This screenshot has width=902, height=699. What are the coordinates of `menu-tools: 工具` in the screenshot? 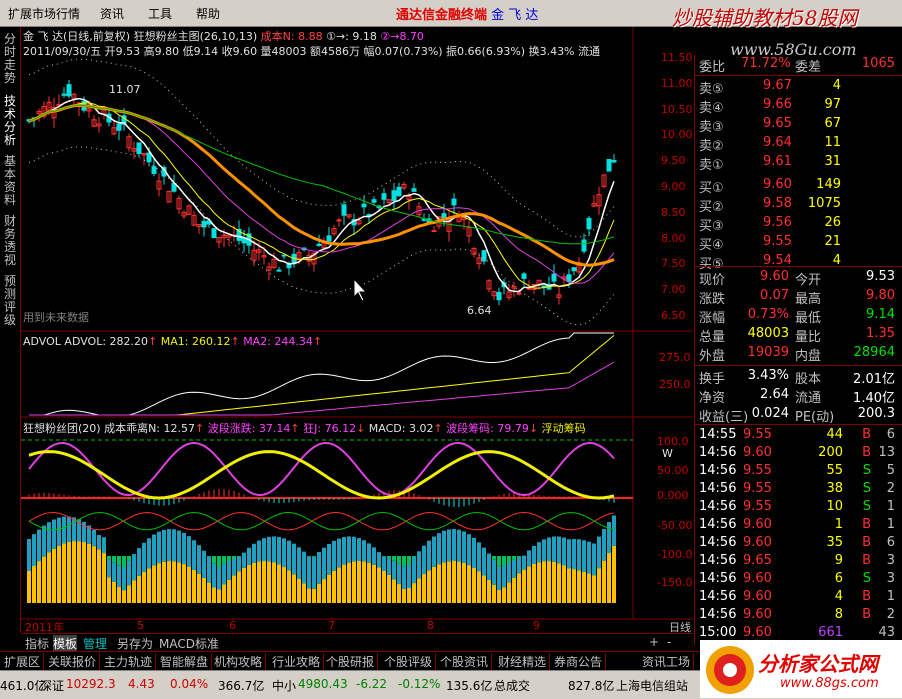 It's located at (160, 13).